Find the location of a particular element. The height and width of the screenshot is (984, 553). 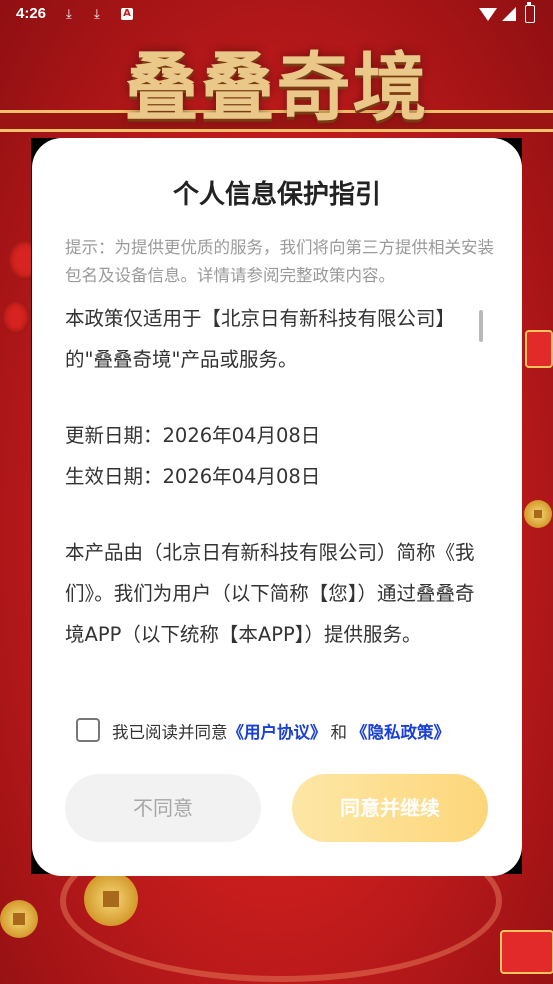

consent-text: 我已阅读并同意《用户协议》和《隐私政策》 is located at coordinates (281, 731).